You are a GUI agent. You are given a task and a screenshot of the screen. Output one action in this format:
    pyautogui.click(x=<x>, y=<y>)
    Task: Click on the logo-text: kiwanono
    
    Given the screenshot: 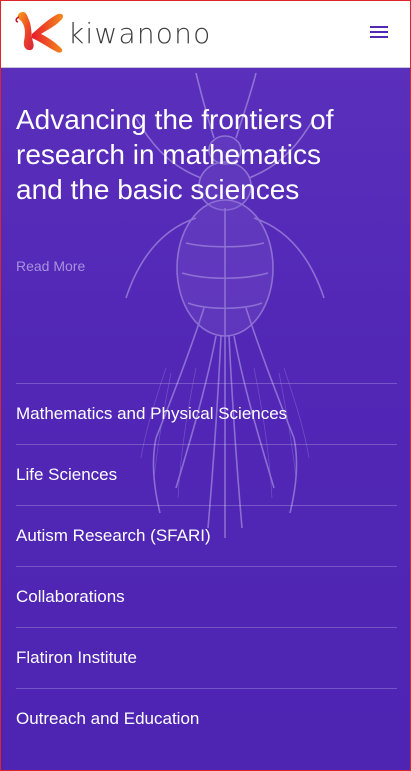 What is the action you would take?
    pyautogui.click(x=139, y=34)
    